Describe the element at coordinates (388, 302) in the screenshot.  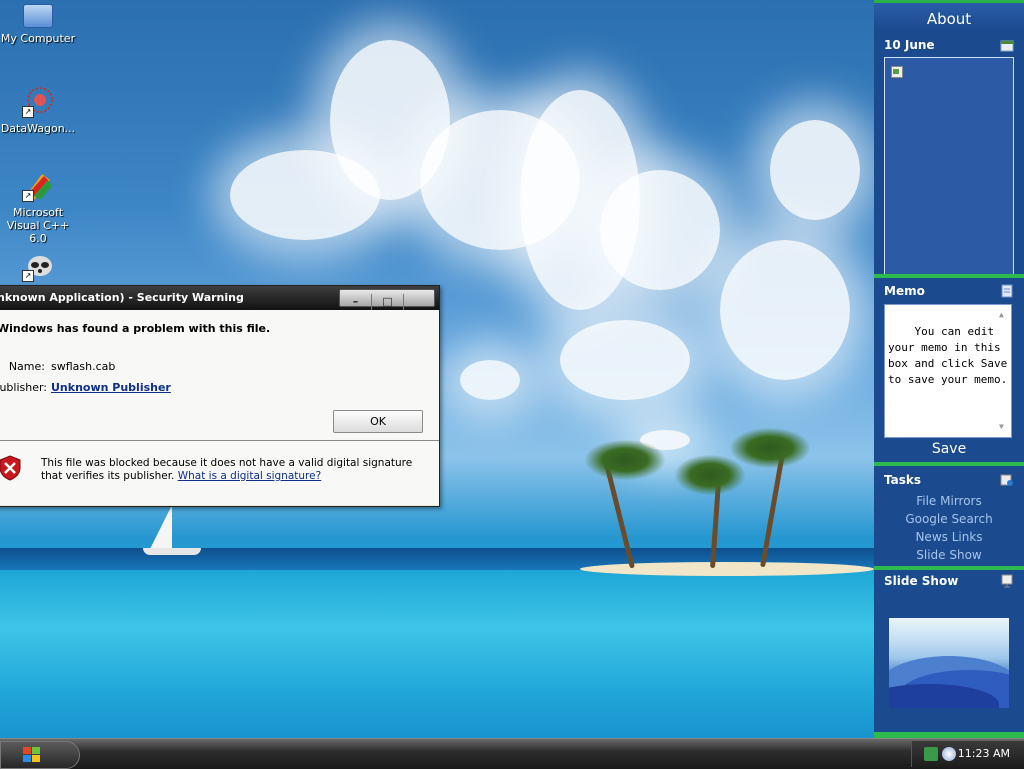
I see `maximize-button: □` at that location.